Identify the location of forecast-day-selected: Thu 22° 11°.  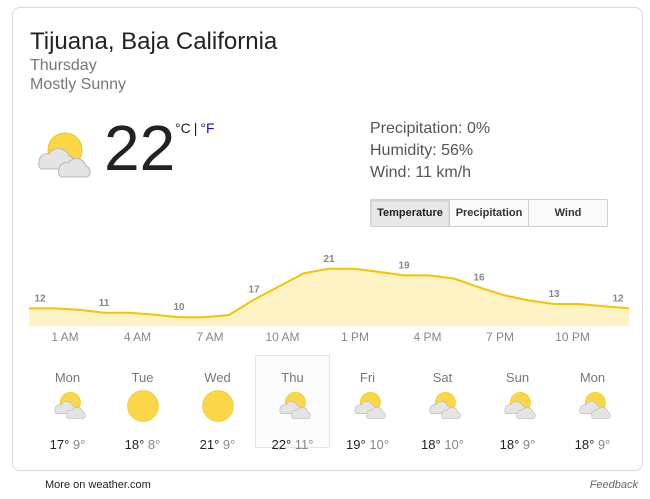
(292, 403).